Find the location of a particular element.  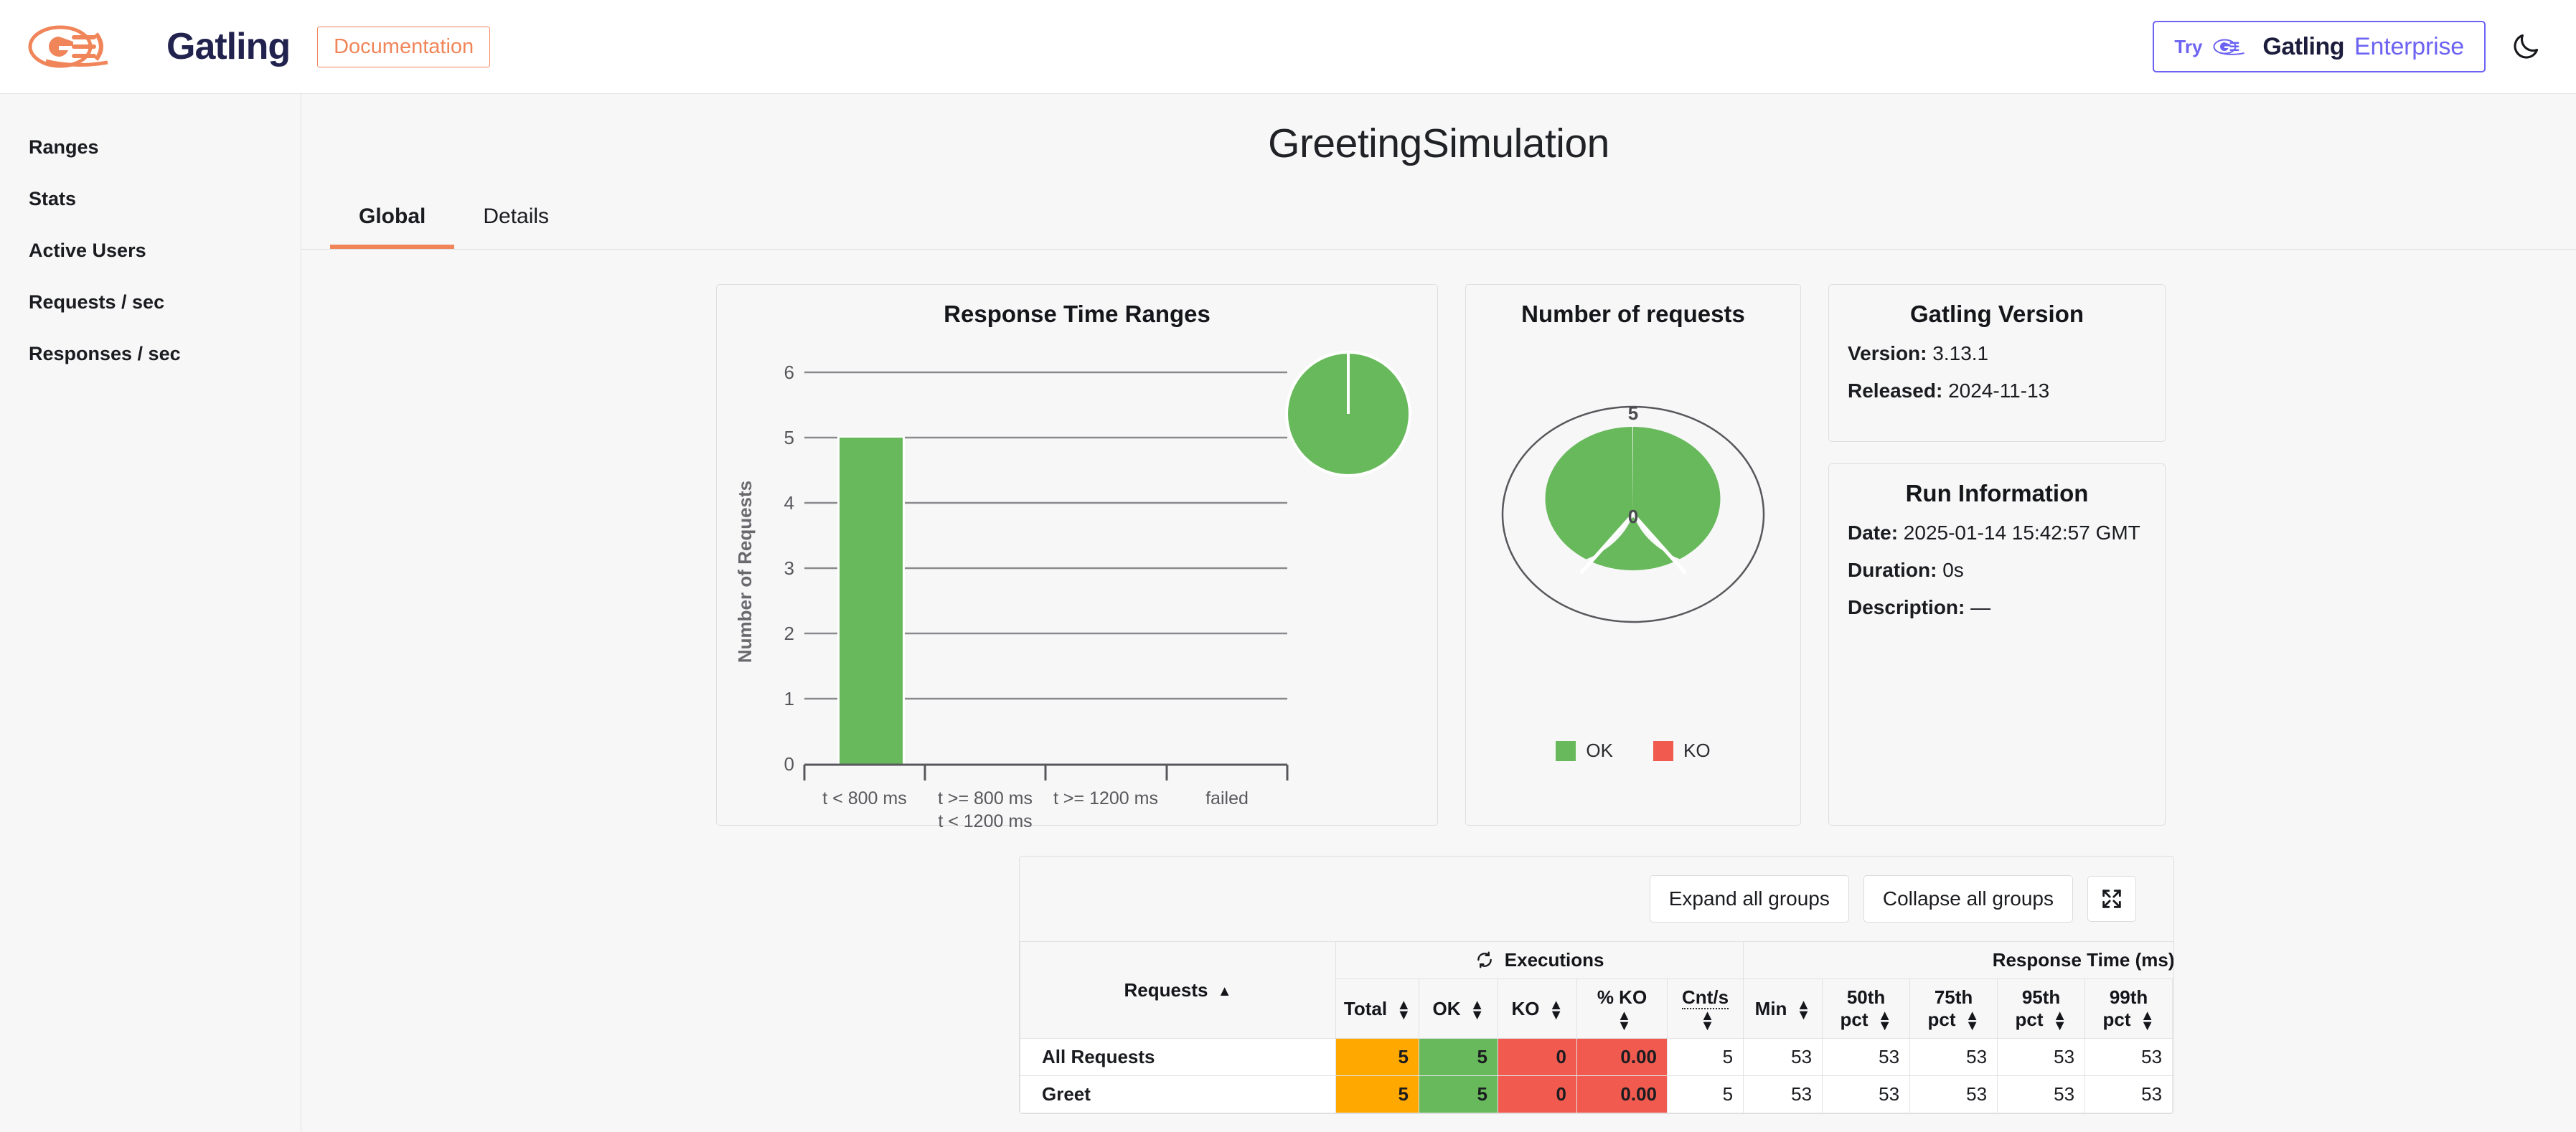

sort-ascending-icon: ▲ is located at coordinates (1224, 991).